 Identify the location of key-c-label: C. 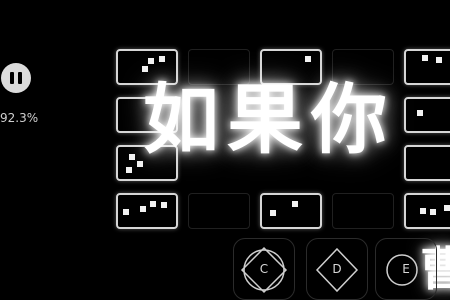
(264, 269).